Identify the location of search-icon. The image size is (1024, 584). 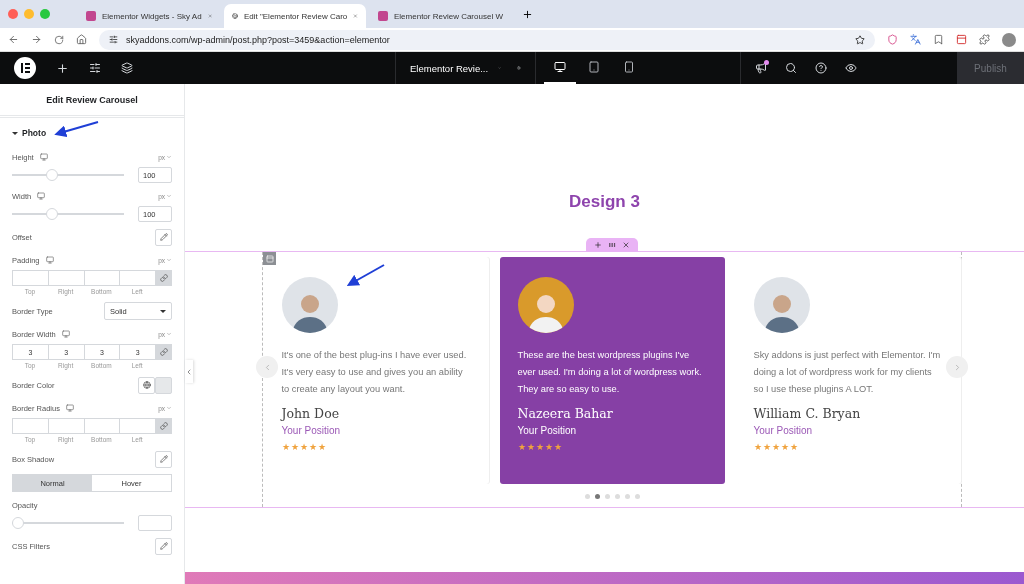
(790, 68).